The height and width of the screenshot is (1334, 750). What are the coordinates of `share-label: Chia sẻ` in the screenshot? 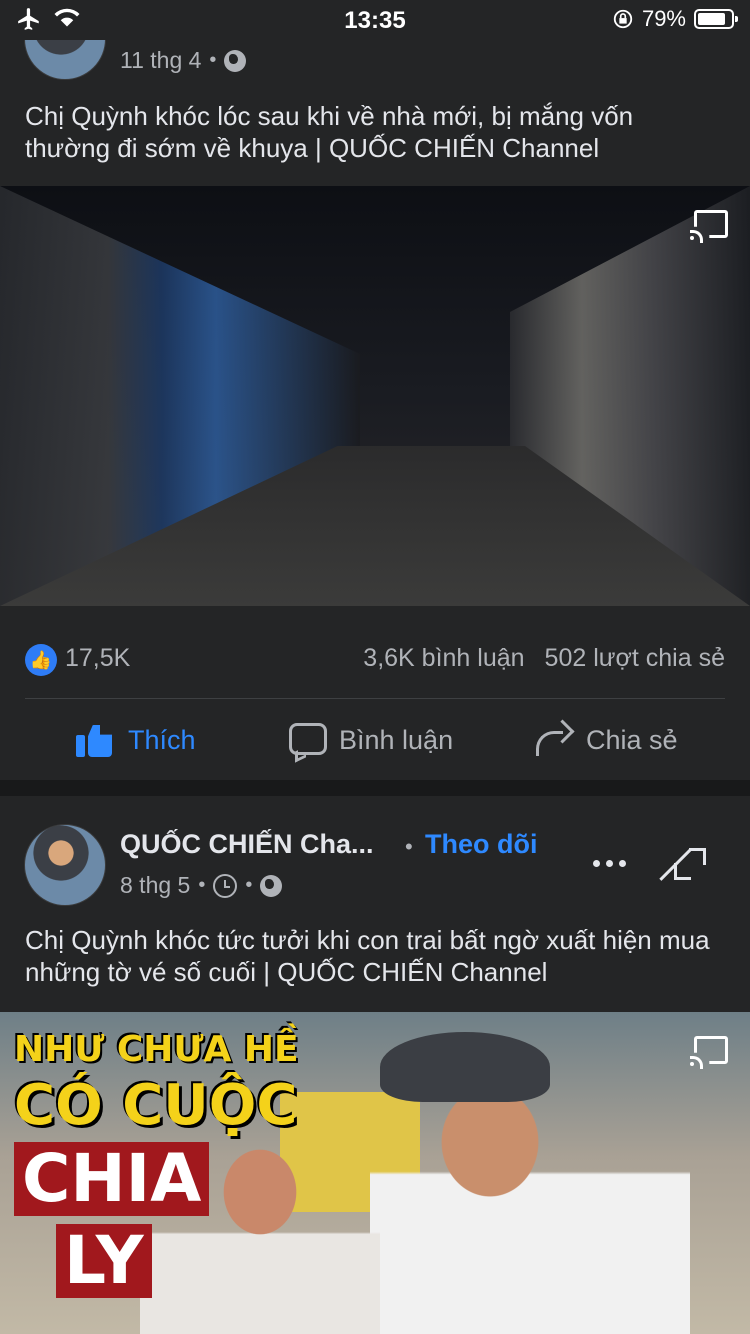 It's located at (632, 739).